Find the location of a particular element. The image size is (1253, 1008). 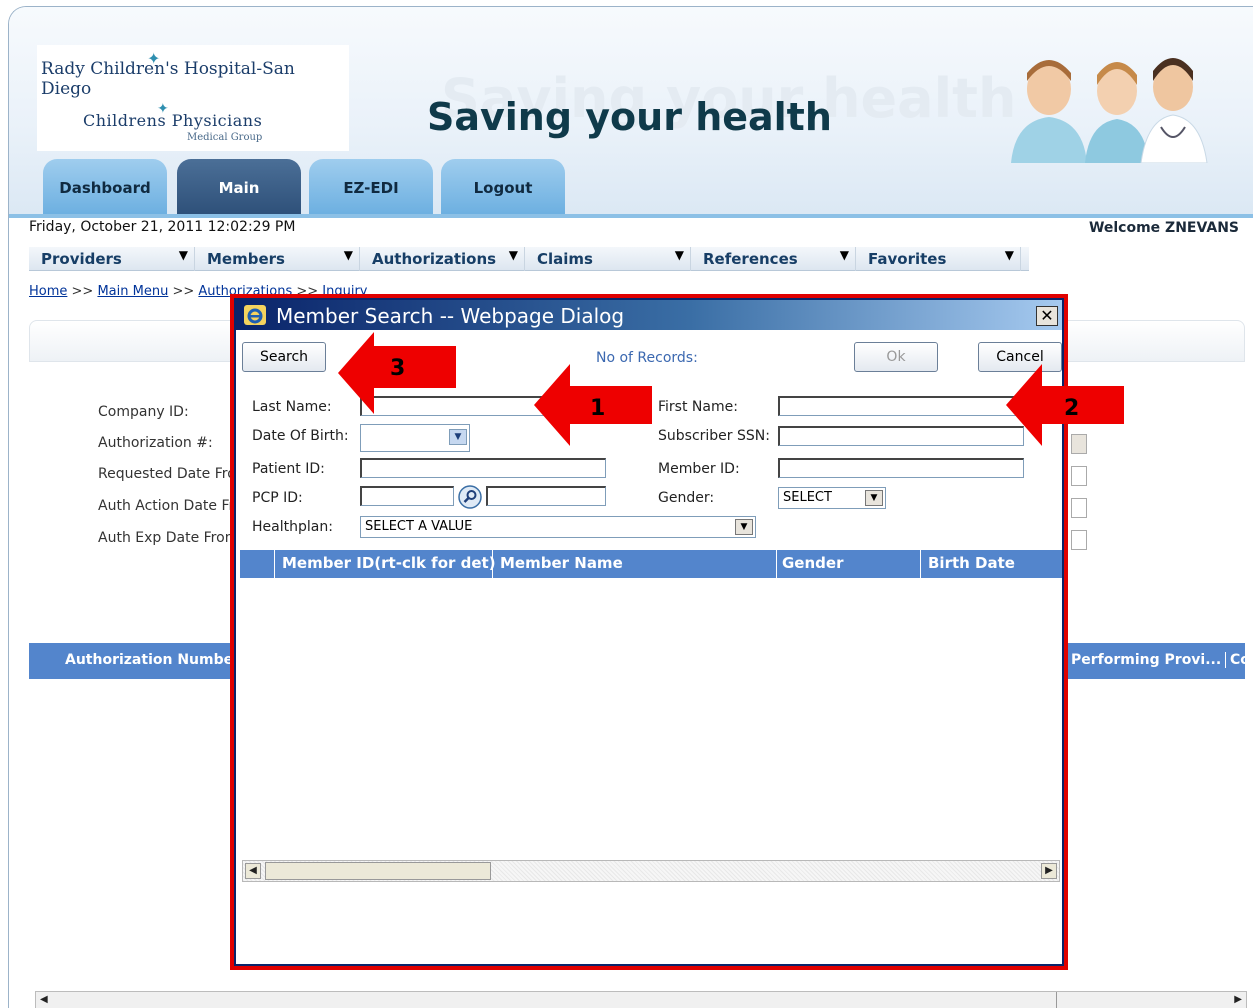

welcome-text: Welcome ZNEVANS is located at coordinates (1163, 228).